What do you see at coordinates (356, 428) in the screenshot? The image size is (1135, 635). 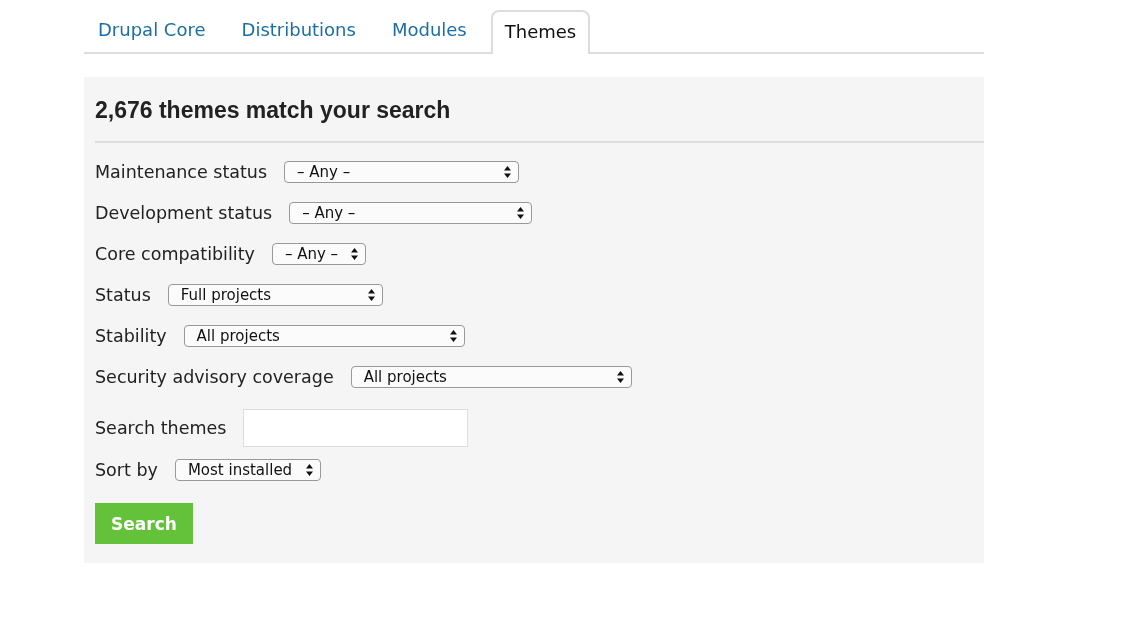 I see `search-input` at bounding box center [356, 428].